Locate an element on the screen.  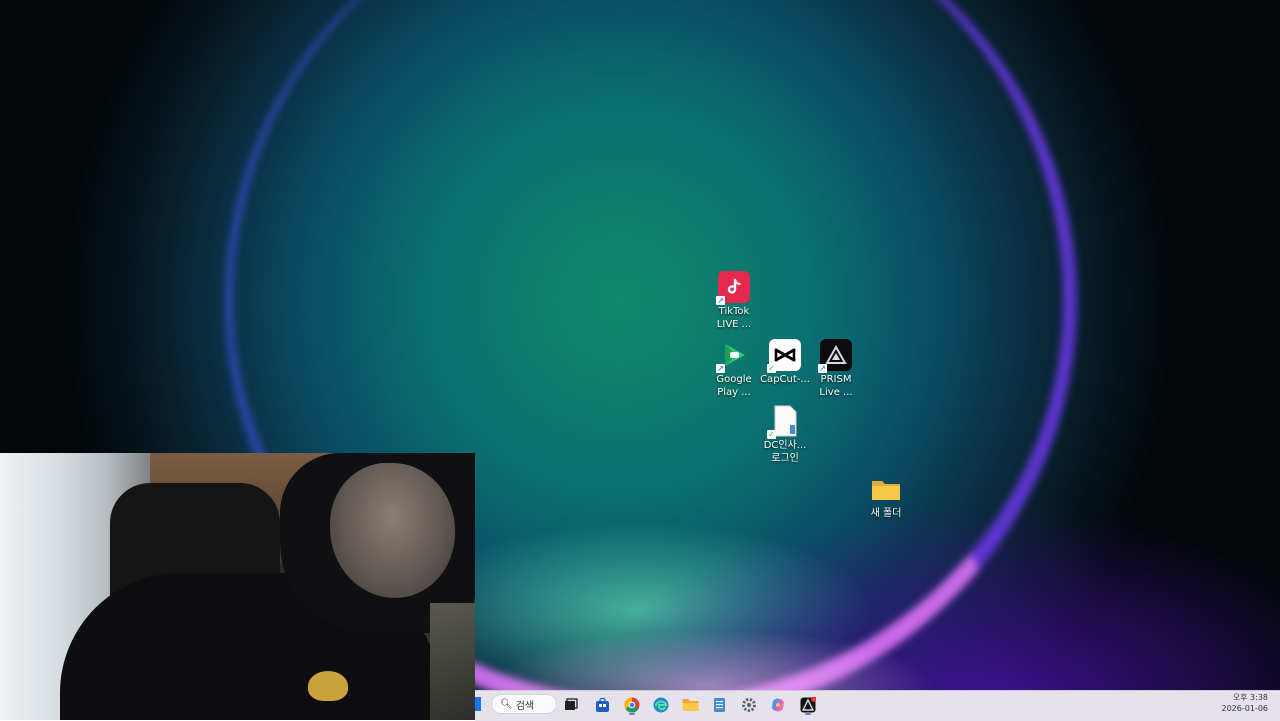
desktop-icon-new-folder: 새 폴더 is located at coordinates (886, 496).